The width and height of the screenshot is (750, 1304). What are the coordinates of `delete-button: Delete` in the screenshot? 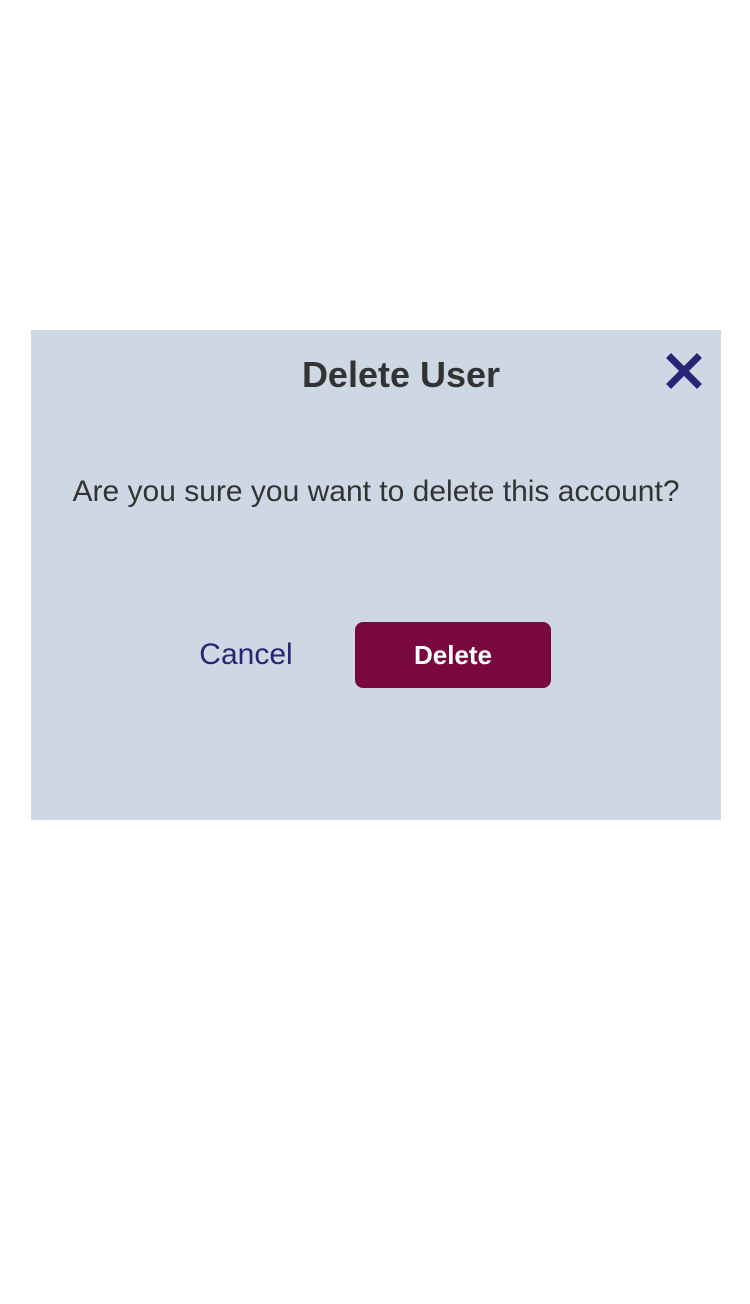 It's located at (453, 655).